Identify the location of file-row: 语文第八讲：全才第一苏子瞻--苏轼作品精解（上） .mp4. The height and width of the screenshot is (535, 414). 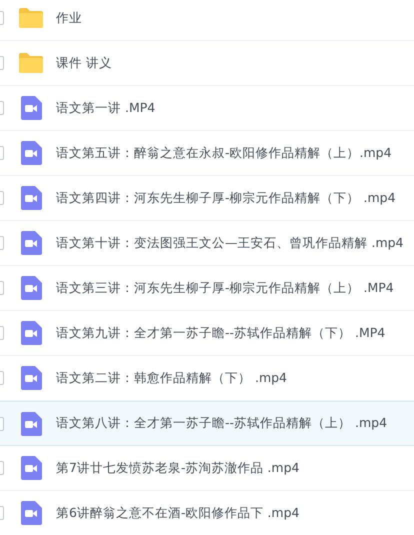
(207, 423).